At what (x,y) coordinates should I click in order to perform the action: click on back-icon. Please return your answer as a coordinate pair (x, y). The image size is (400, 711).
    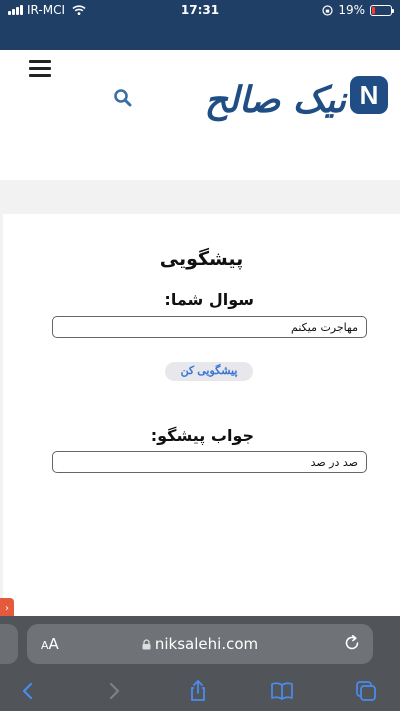
    Looking at the image, I should click on (28, 691).